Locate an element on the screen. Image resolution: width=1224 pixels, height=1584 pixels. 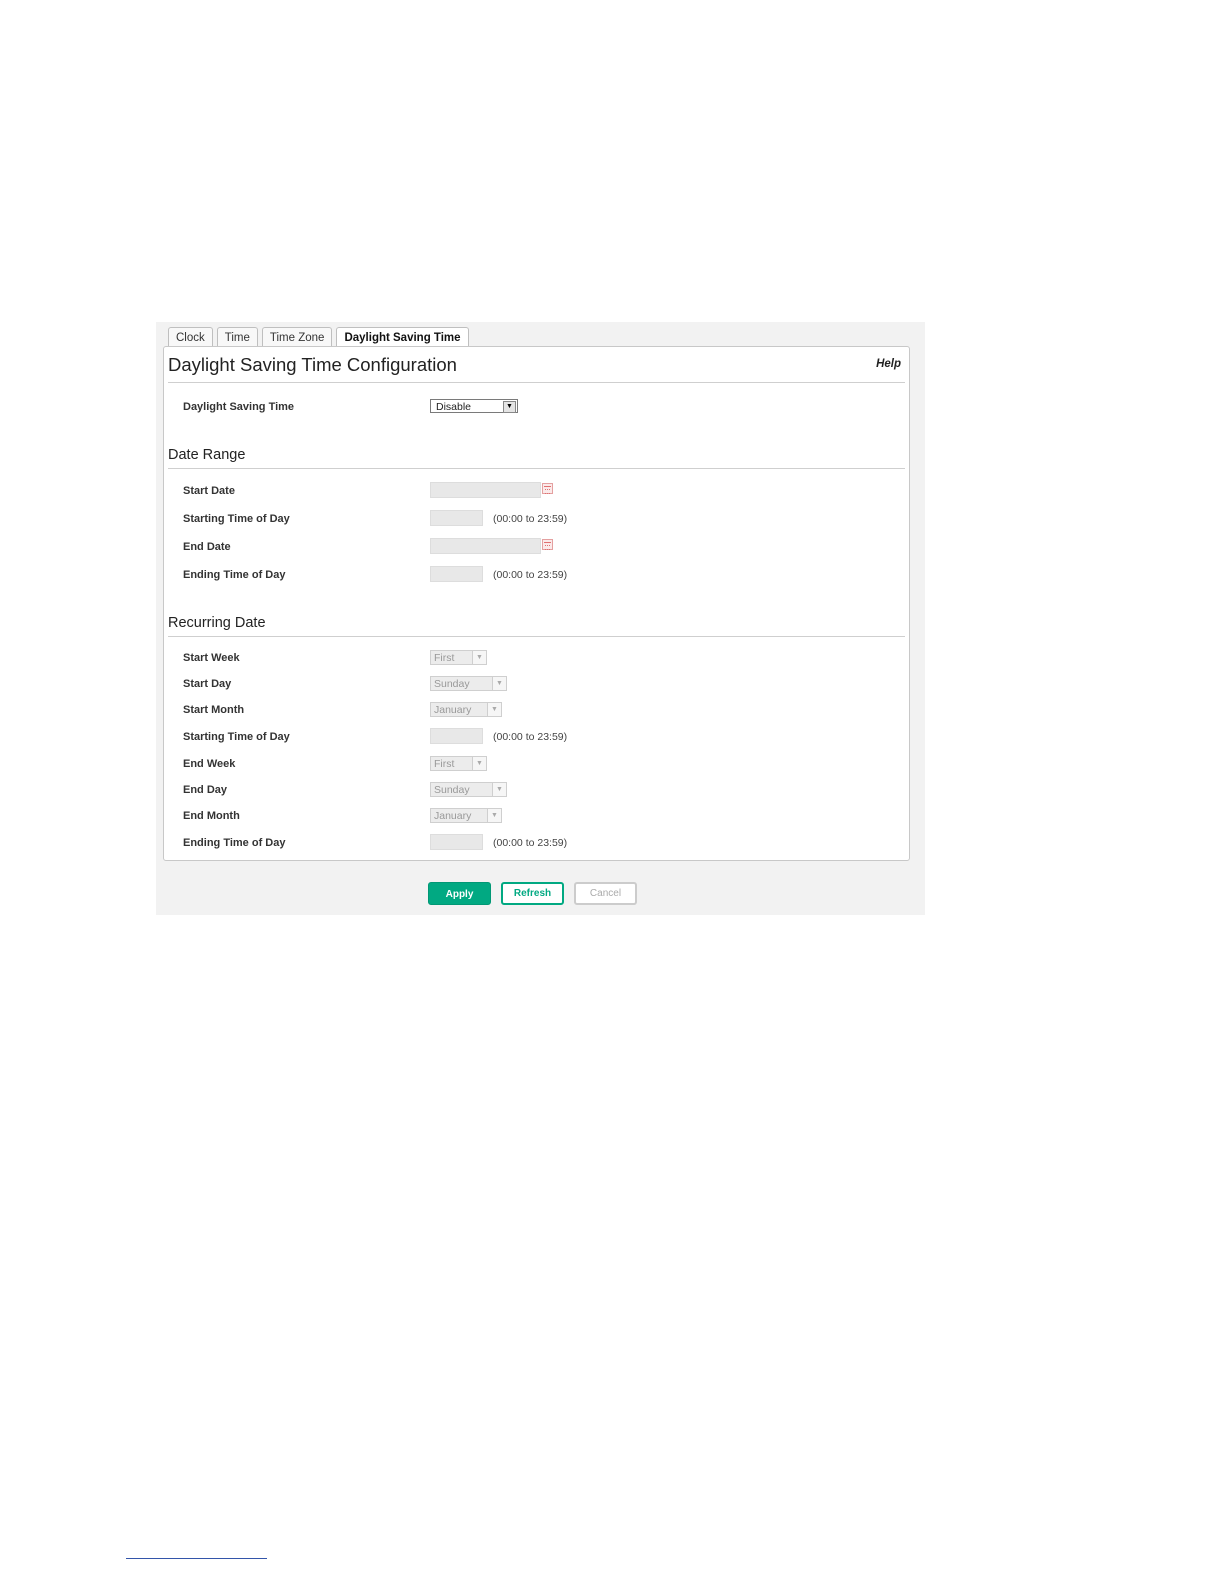
ending-time-label: Ending Time of Day is located at coordinates (234, 575).